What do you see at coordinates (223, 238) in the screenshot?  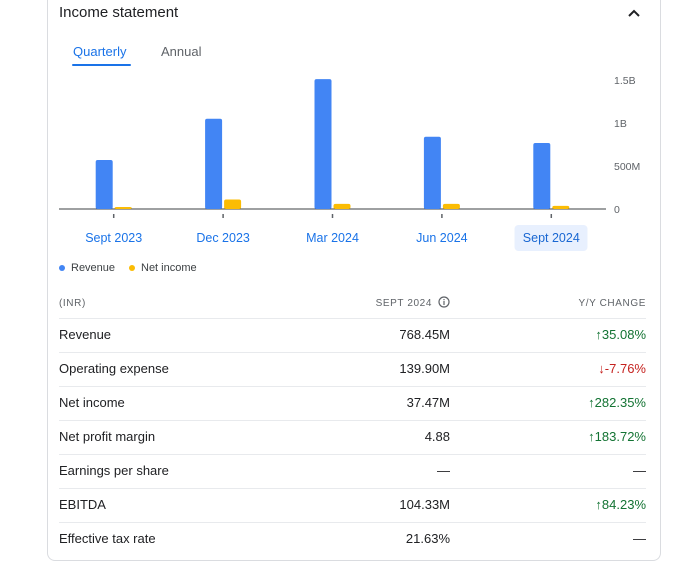 I see `x-category-label: Dec 2023` at bounding box center [223, 238].